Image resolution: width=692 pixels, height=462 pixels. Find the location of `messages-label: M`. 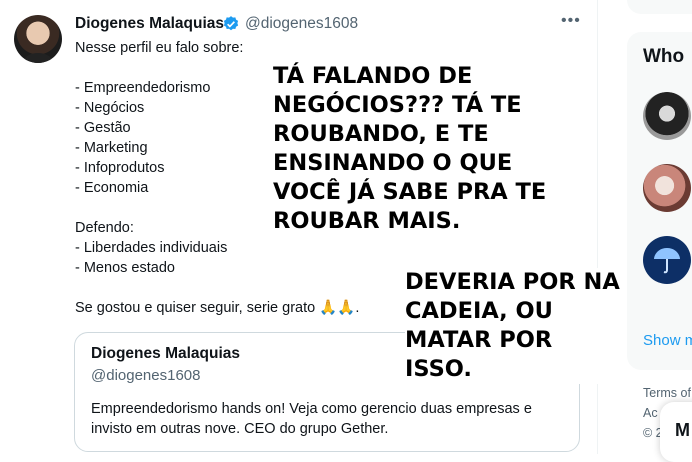

messages-label: M is located at coordinates (682, 430).